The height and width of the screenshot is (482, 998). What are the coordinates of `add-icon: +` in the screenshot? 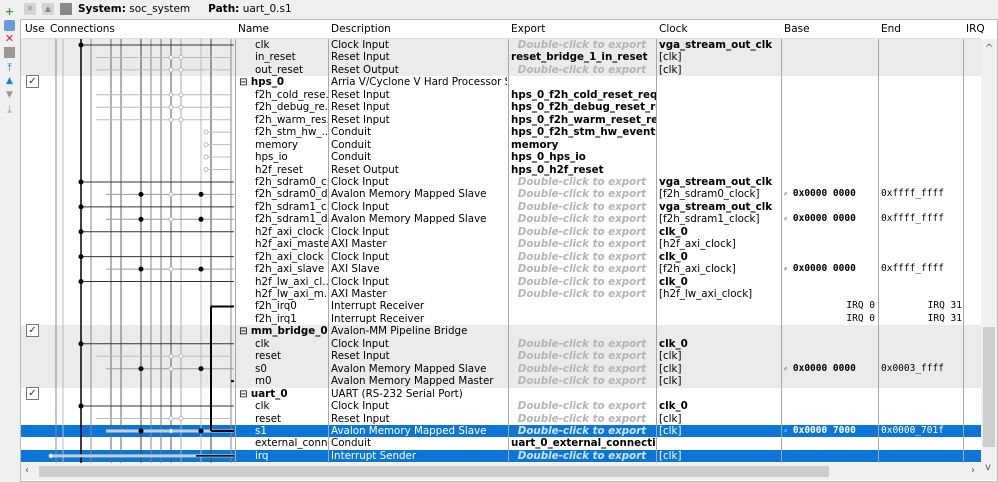 It's located at (9, 11).